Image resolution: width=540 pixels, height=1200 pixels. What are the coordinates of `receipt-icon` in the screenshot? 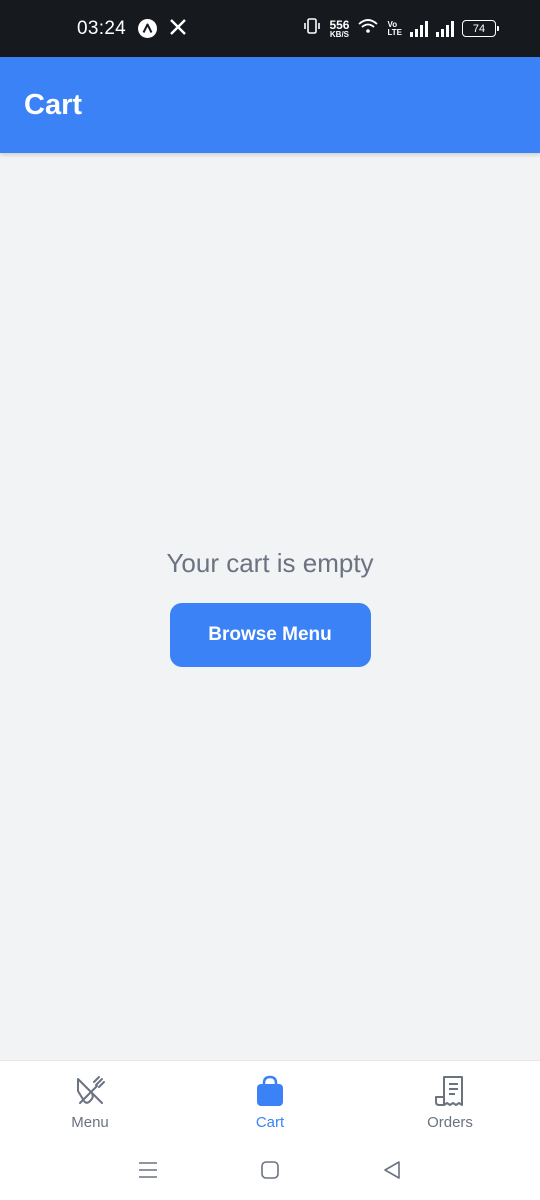 It's located at (450, 1091).